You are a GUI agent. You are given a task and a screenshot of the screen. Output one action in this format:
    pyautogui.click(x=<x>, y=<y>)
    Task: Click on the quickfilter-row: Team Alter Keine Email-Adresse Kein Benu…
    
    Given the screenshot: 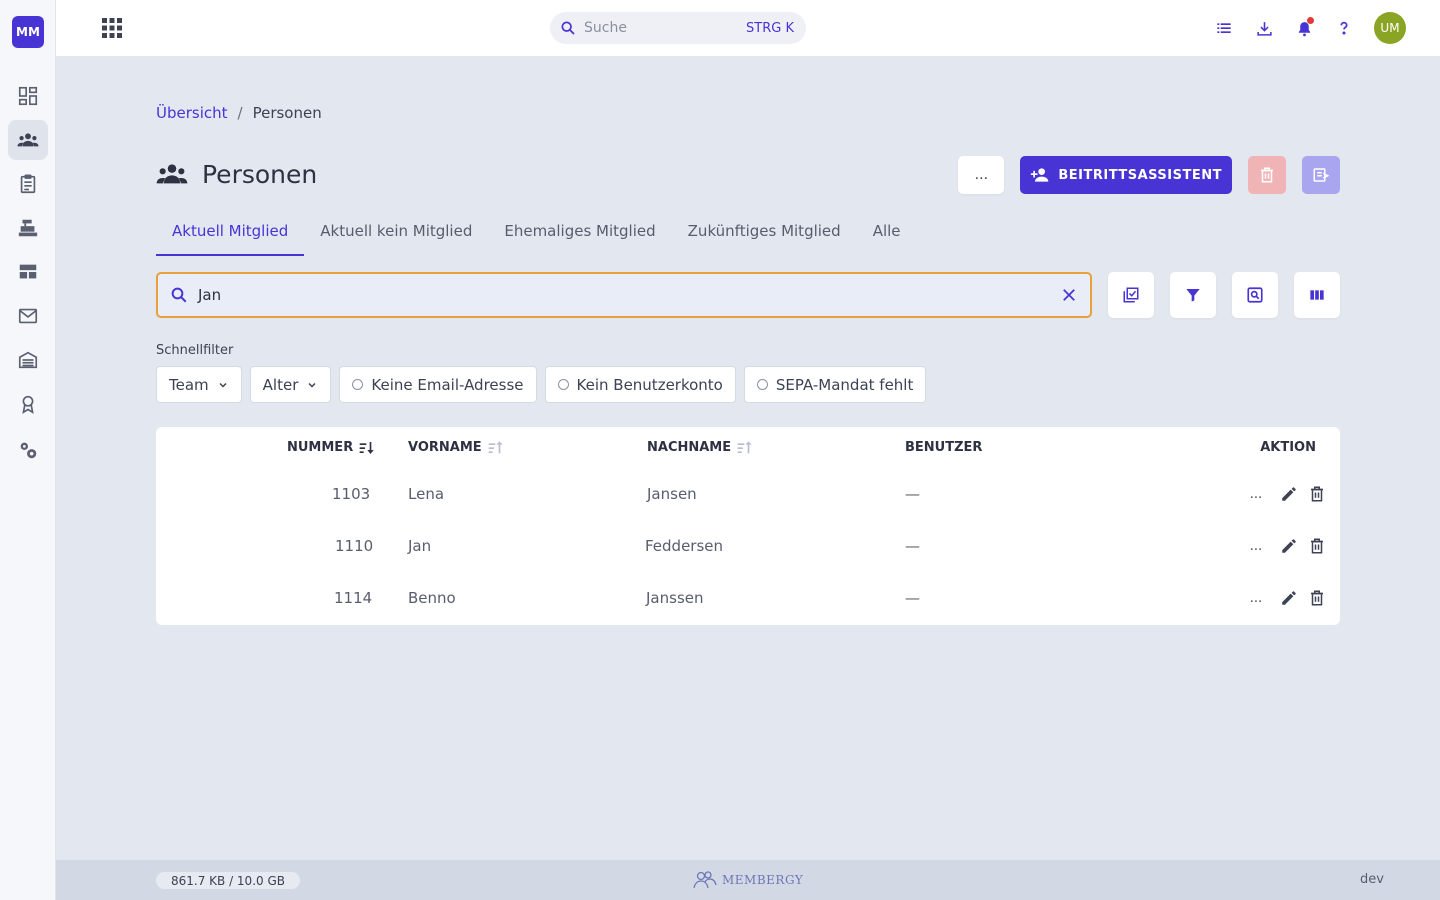 What is the action you would take?
    pyautogui.click(x=541, y=384)
    